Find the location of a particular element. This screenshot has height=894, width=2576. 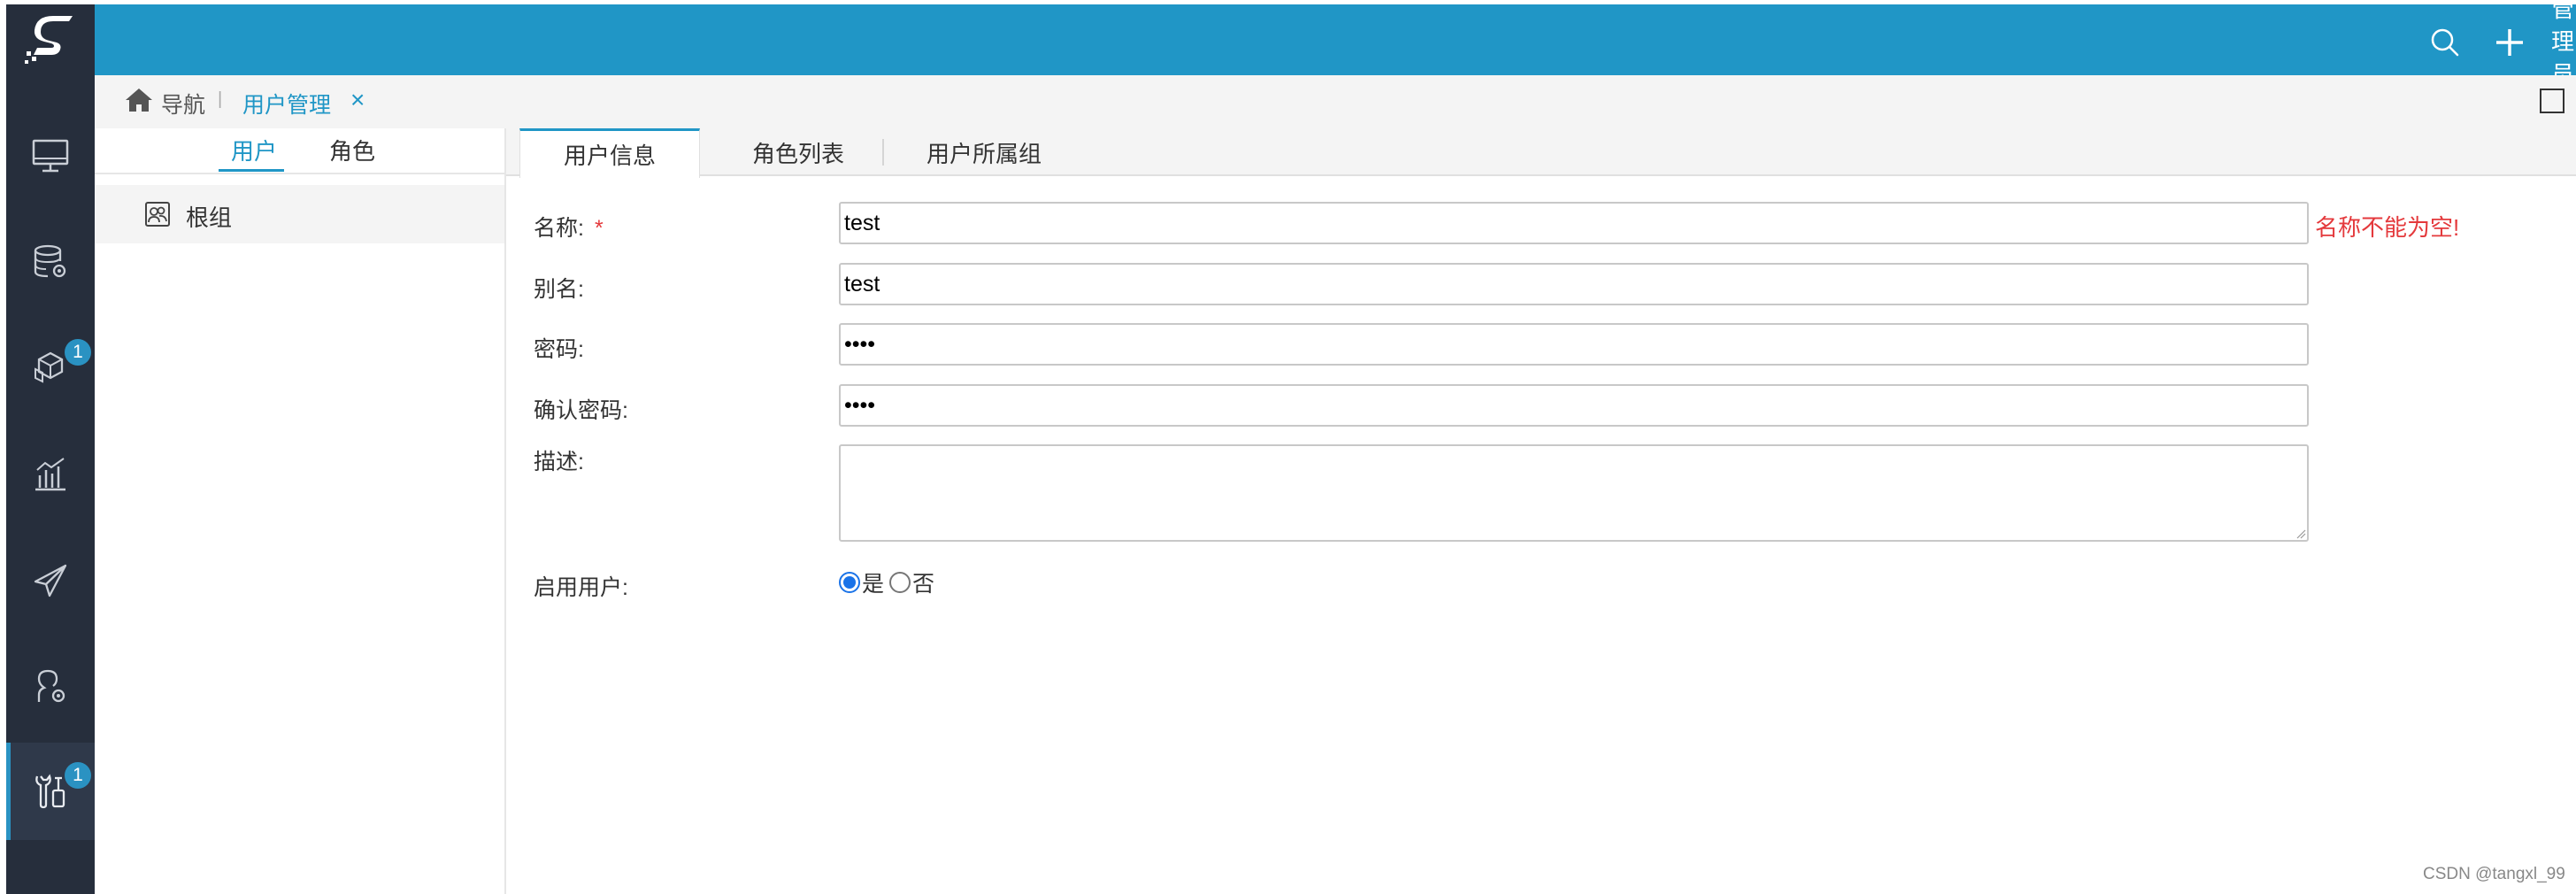

maximize-icon is located at coordinates (2552, 101).